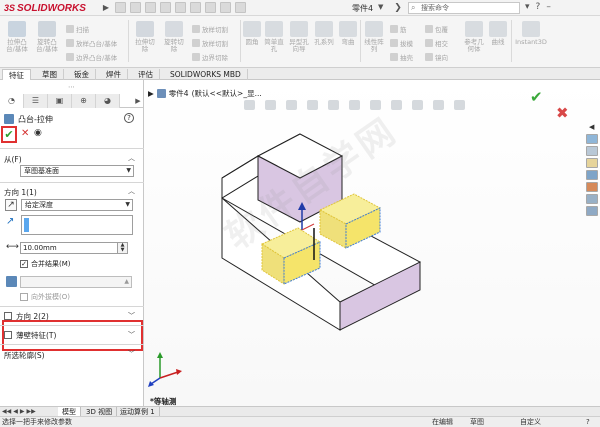  What do you see at coordinates (477, 422) in the screenshot?
I see `status-mode: 草图` at bounding box center [477, 422].